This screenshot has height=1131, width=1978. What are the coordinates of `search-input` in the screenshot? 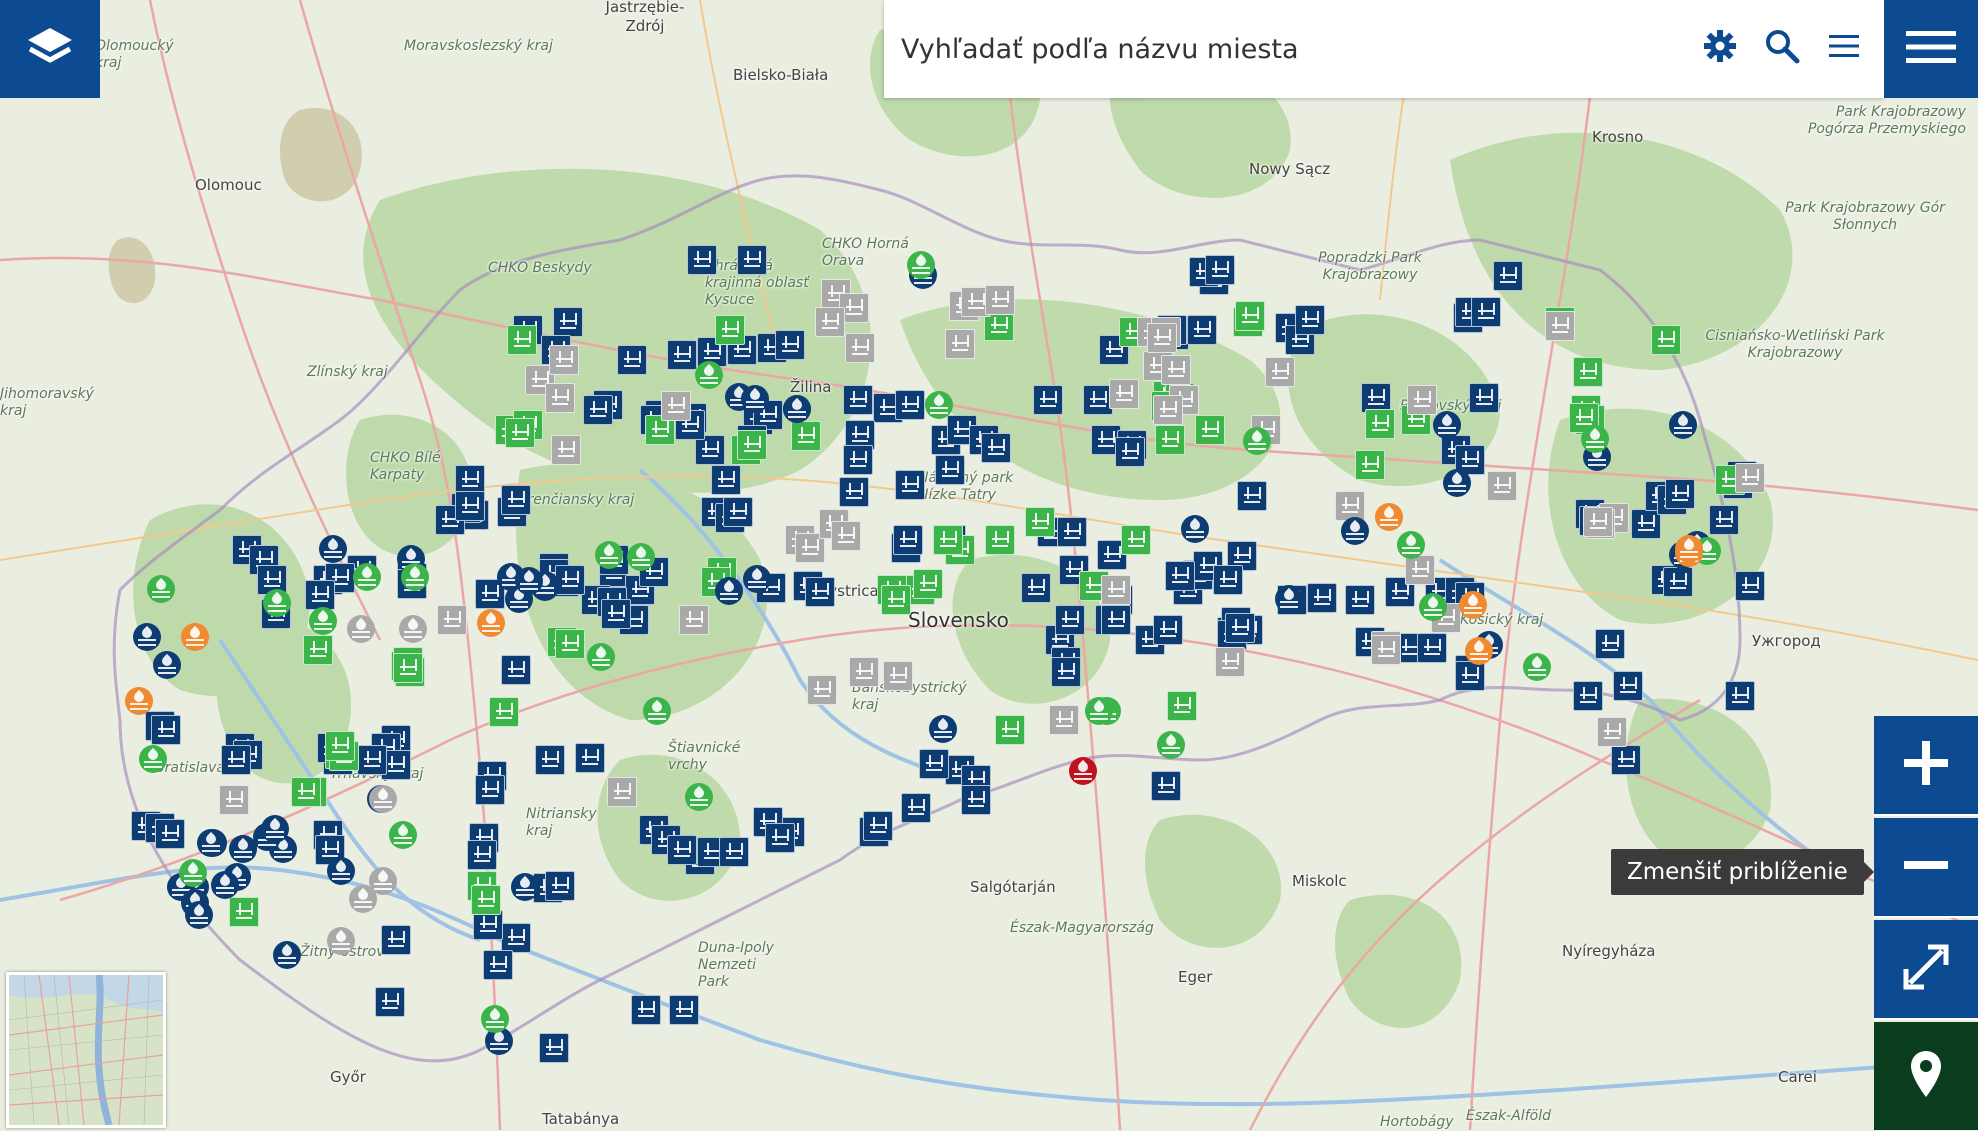 It's located at (1291, 49).